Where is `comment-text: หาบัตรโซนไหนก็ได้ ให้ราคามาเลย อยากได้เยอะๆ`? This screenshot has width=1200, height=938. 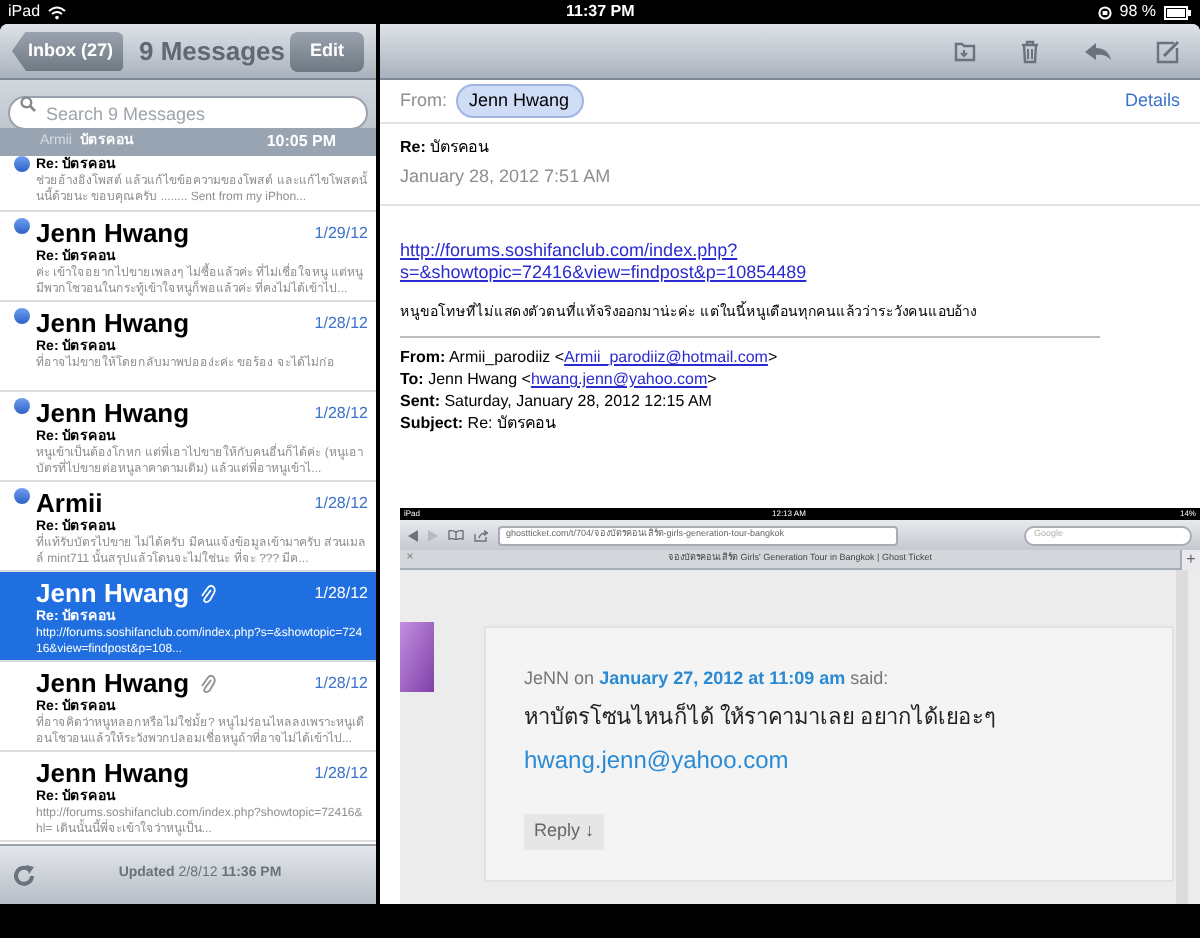 comment-text: หาบัตรโซนไหนก็ได้ ให้ราคามาเลย อยากได้เยอะๆ is located at coordinates (760, 717).